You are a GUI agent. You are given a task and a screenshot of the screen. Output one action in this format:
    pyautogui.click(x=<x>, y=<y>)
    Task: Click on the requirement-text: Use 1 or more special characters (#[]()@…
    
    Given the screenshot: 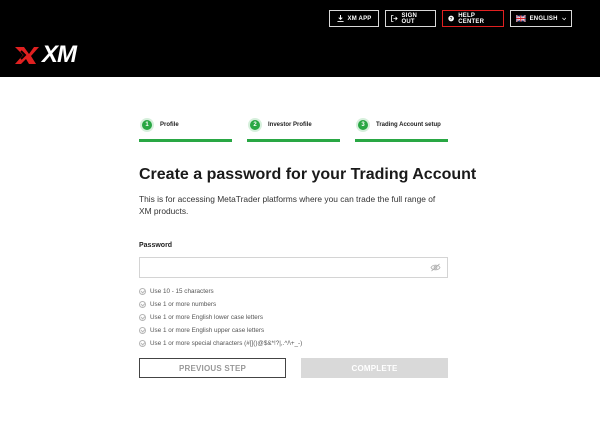 What is the action you would take?
    pyautogui.click(x=226, y=343)
    